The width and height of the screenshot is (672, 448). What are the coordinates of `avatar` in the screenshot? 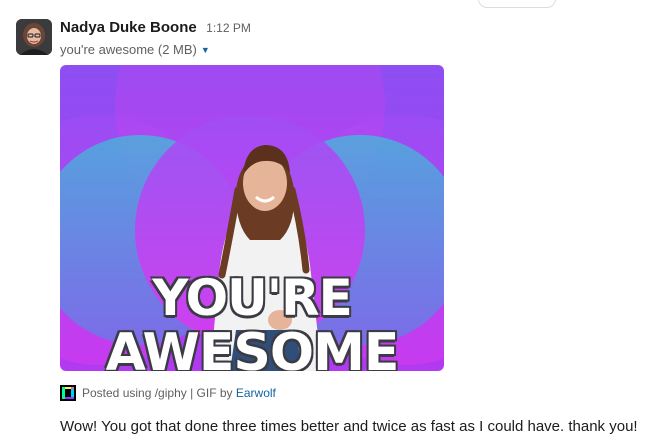 It's located at (34, 37).